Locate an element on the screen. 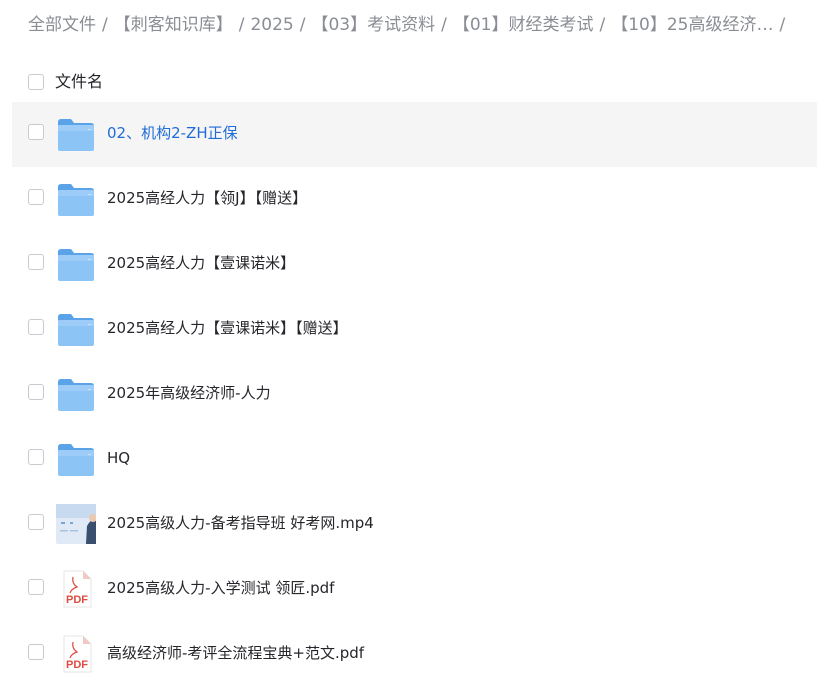 This screenshot has width=817, height=687. file-row: PDF 2025高级人力-入学测试 领匠.pdf is located at coordinates (414, 589).